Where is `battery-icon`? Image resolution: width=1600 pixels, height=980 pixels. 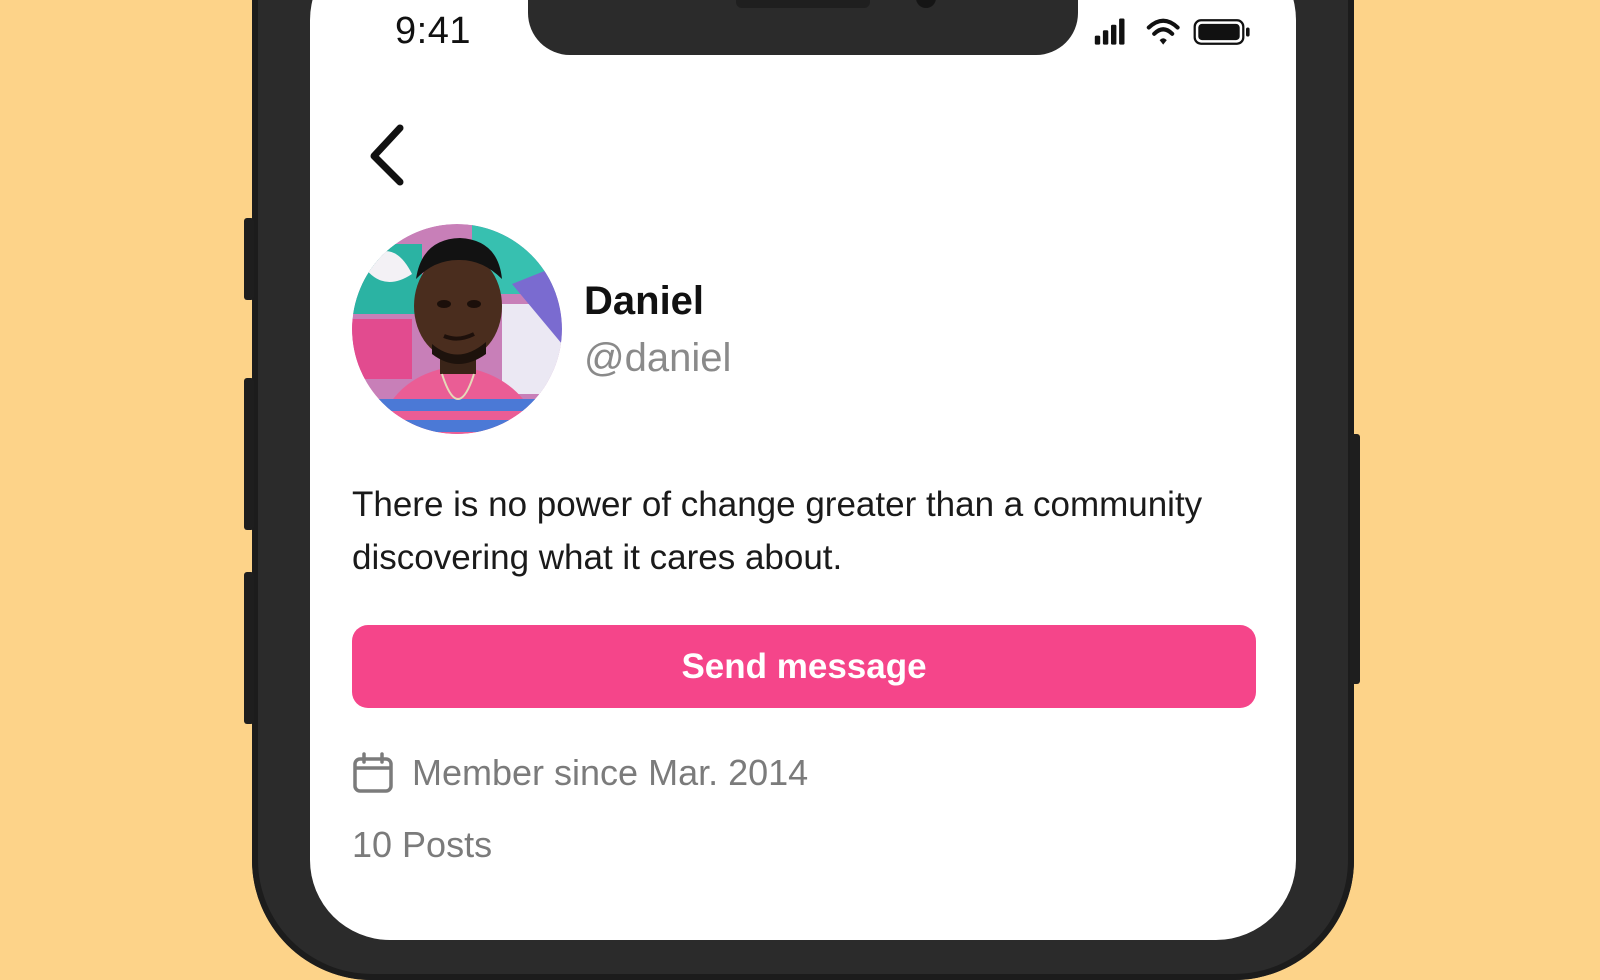 battery-icon is located at coordinates (1221, 32).